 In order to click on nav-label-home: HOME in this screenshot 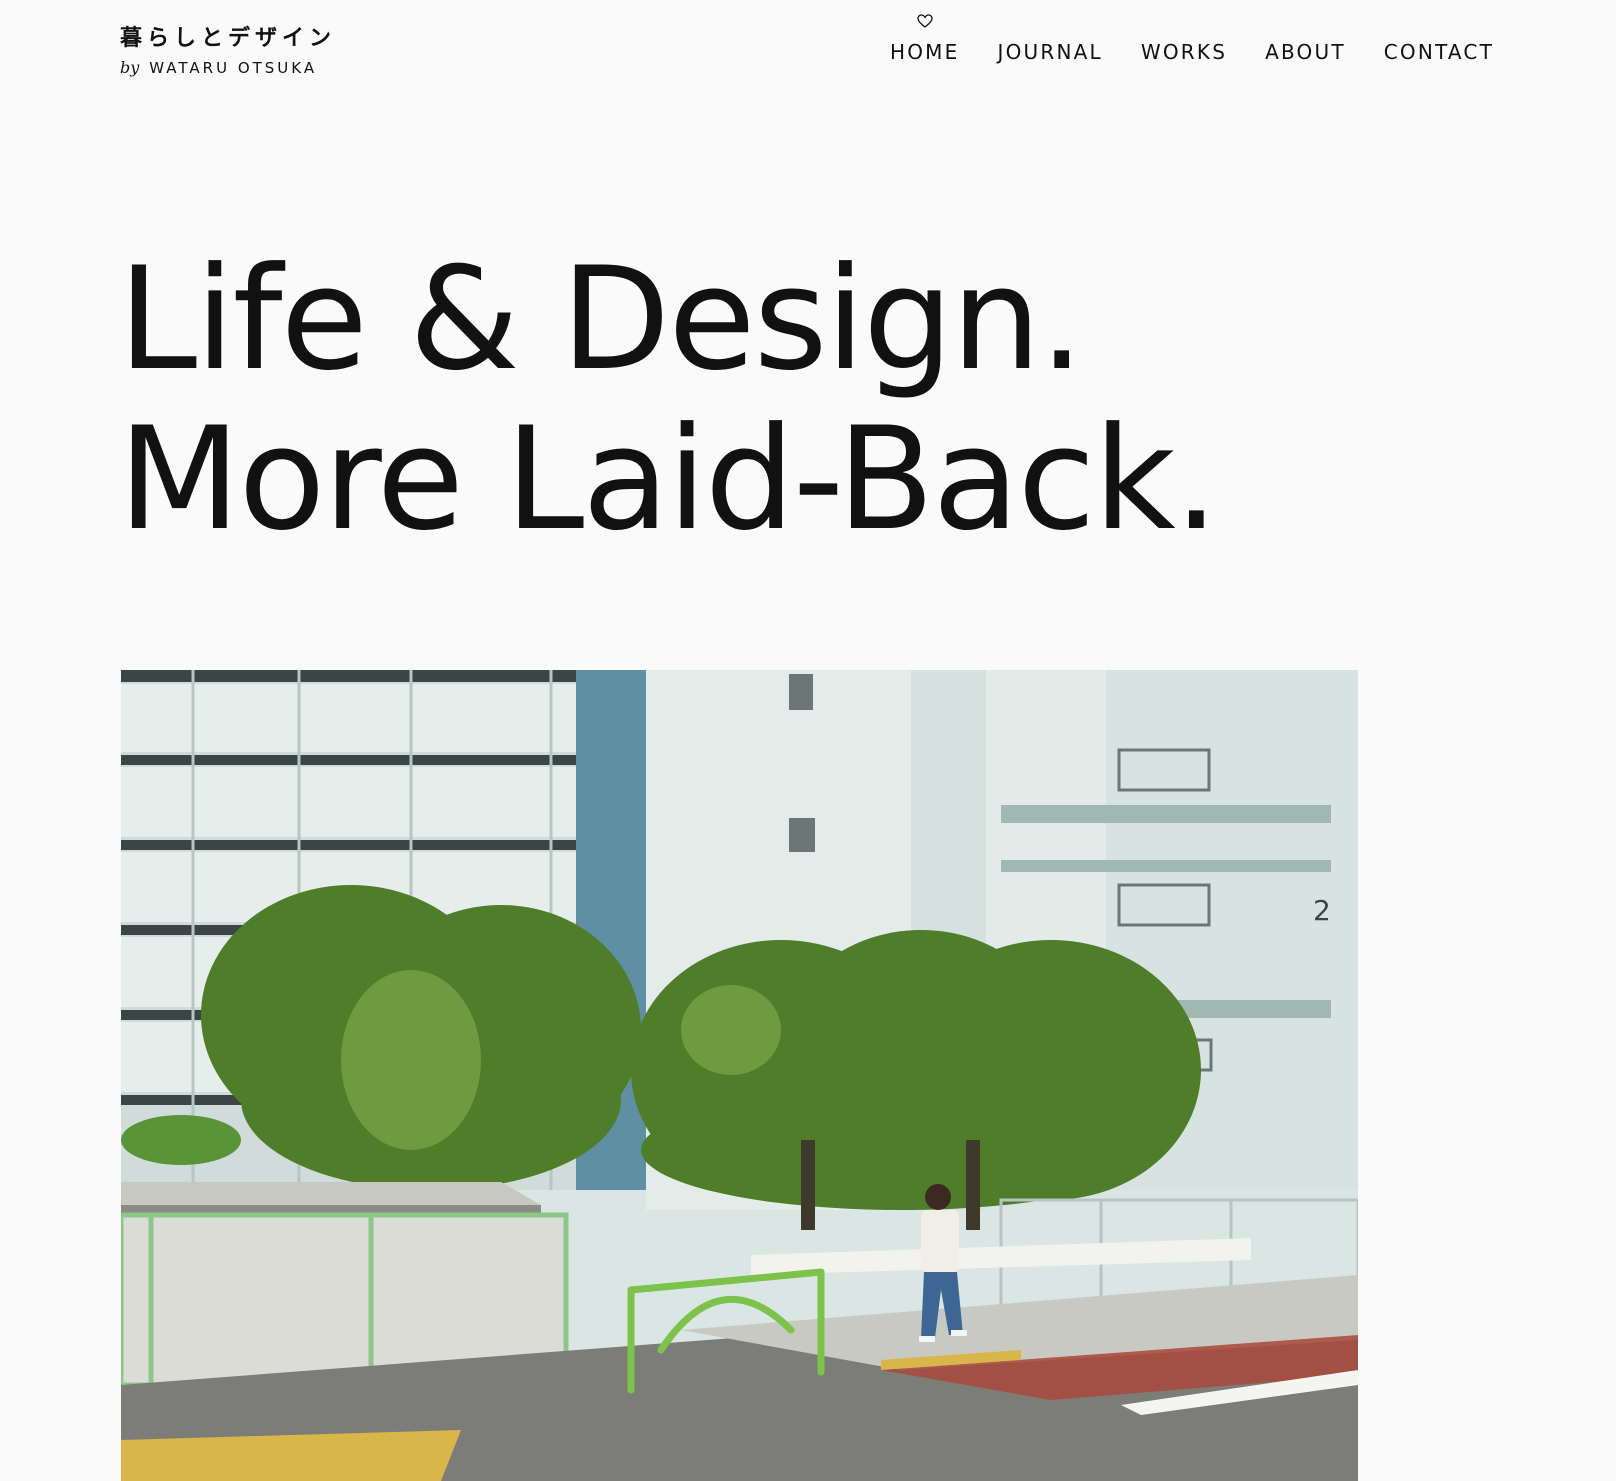, I will do `click(925, 52)`.